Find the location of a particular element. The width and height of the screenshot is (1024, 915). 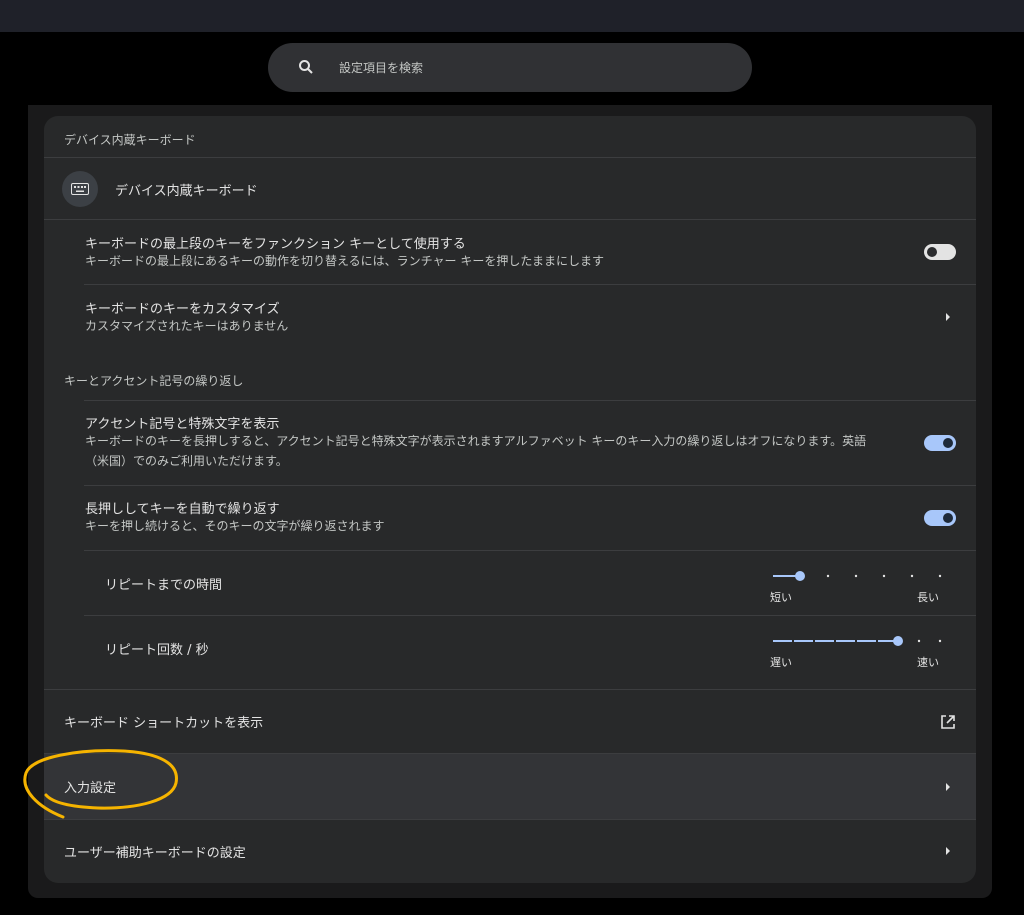

input-settings-title: 入力設定 is located at coordinates (90, 788).